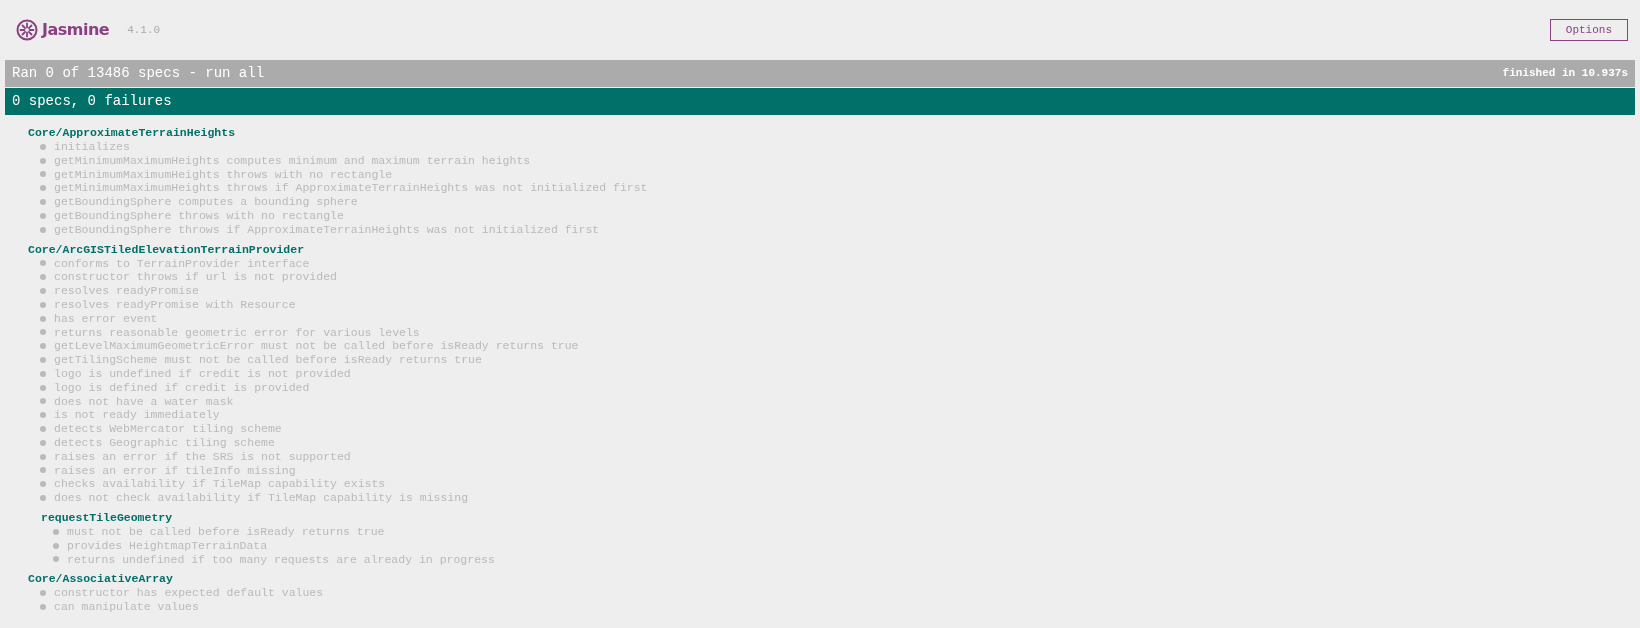  I want to click on suite-title: Core/ArcGISTiledElevationTerrainProvider, so click(834, 249).